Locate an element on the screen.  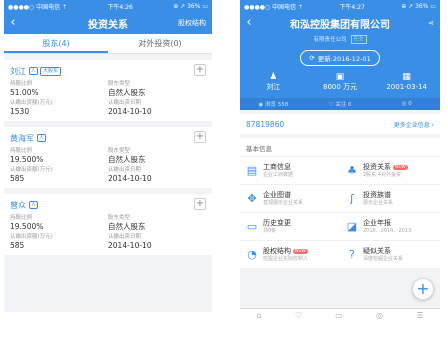
tab-shareholders: 股东(4) is located at coordinates (56, 43).